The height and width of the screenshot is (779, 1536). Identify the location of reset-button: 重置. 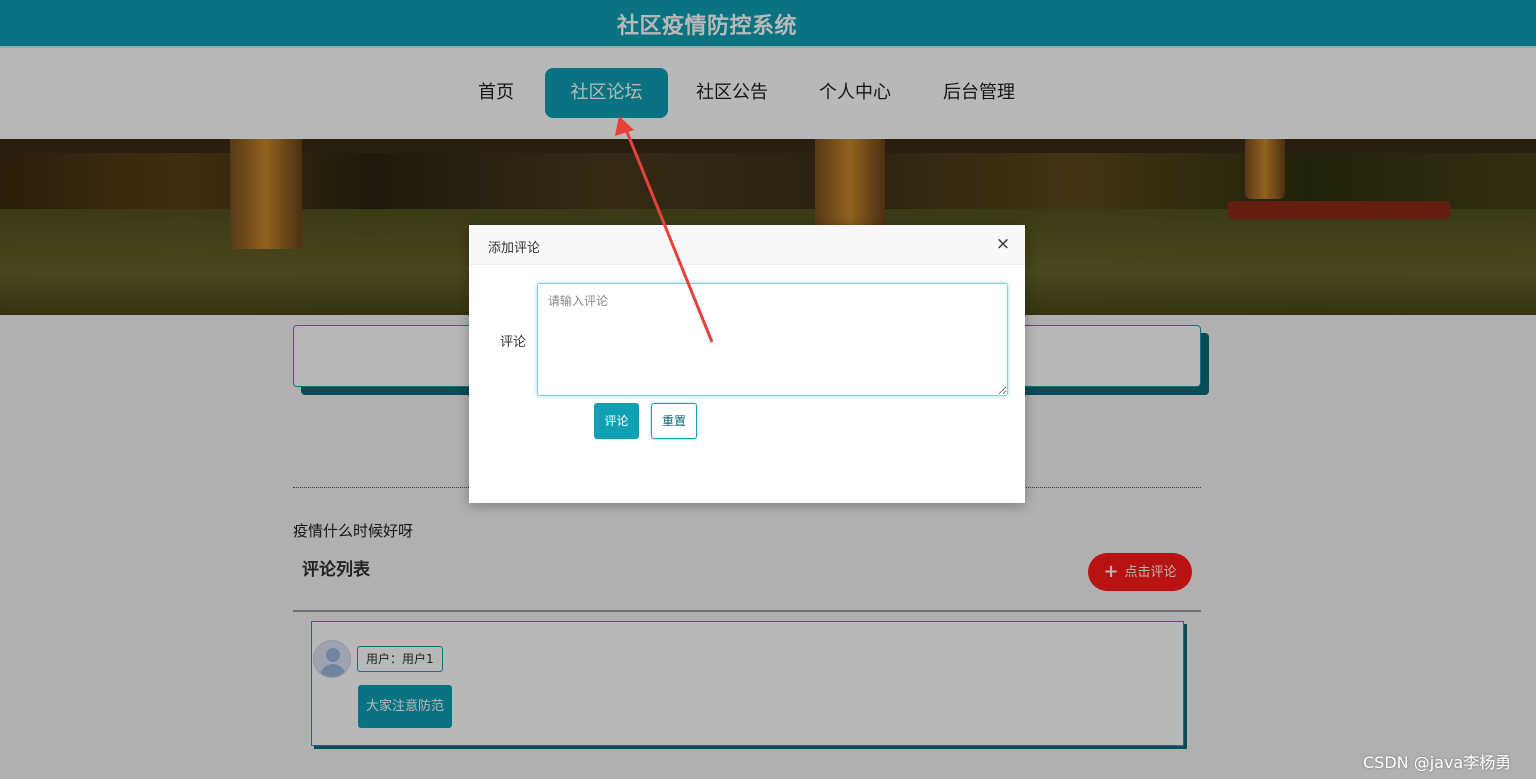
(674, 421).